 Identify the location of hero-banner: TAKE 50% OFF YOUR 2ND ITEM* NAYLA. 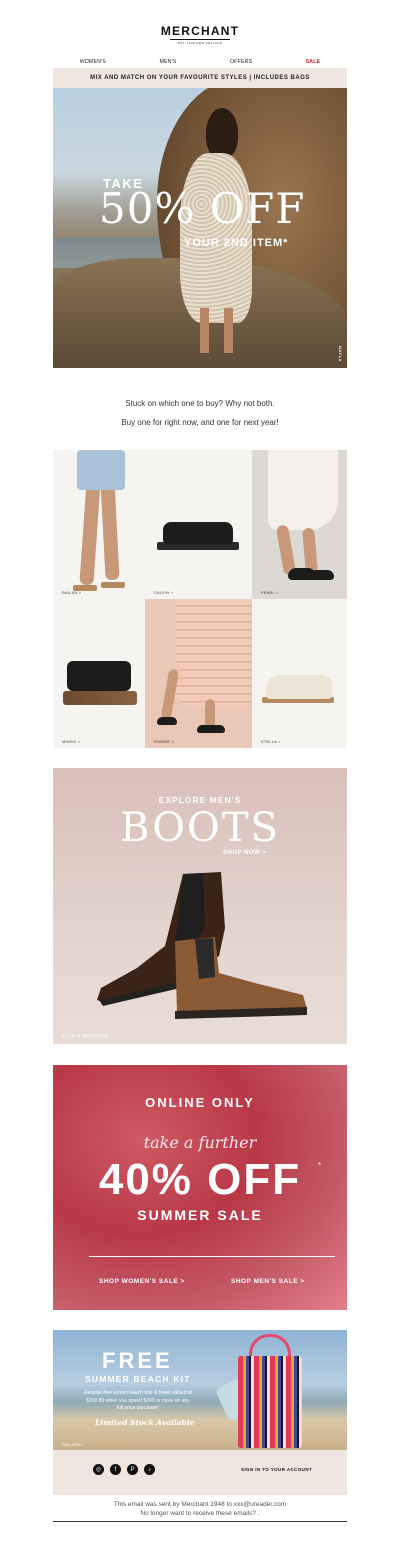
(200, 228).